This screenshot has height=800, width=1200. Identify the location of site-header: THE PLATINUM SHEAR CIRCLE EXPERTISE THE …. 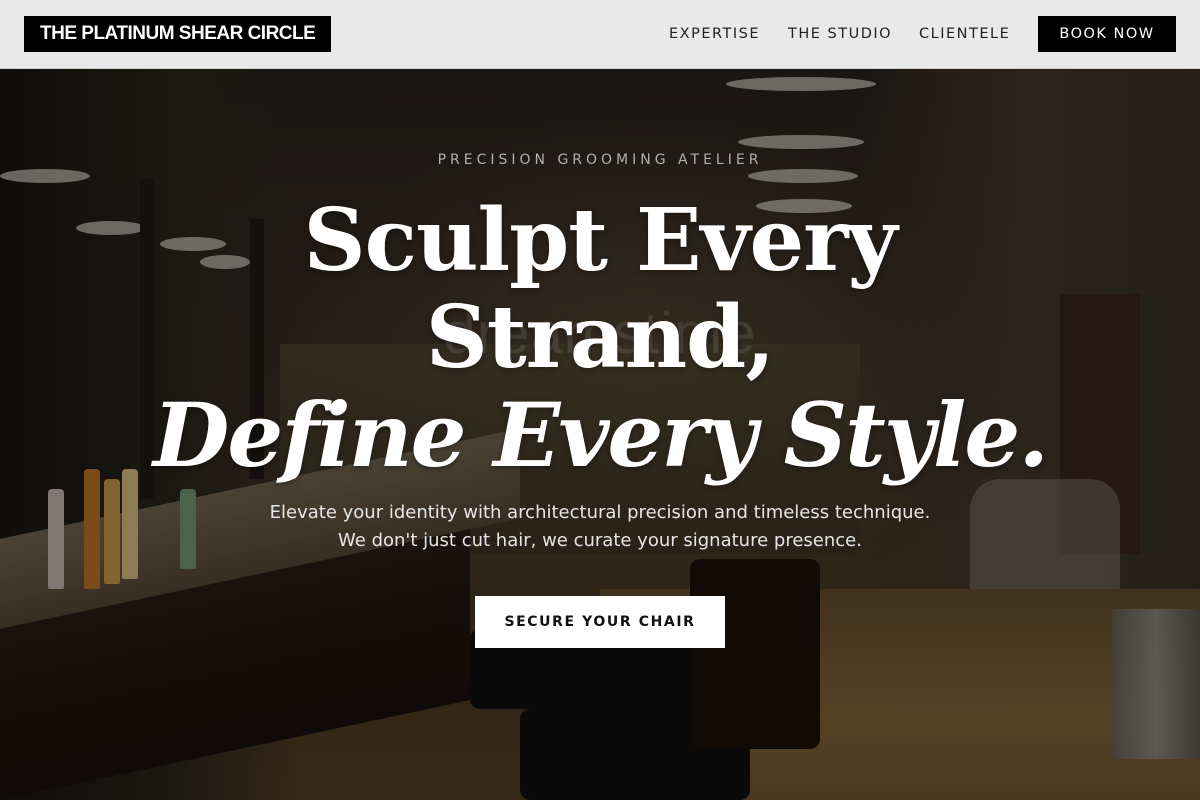
(600, 34).